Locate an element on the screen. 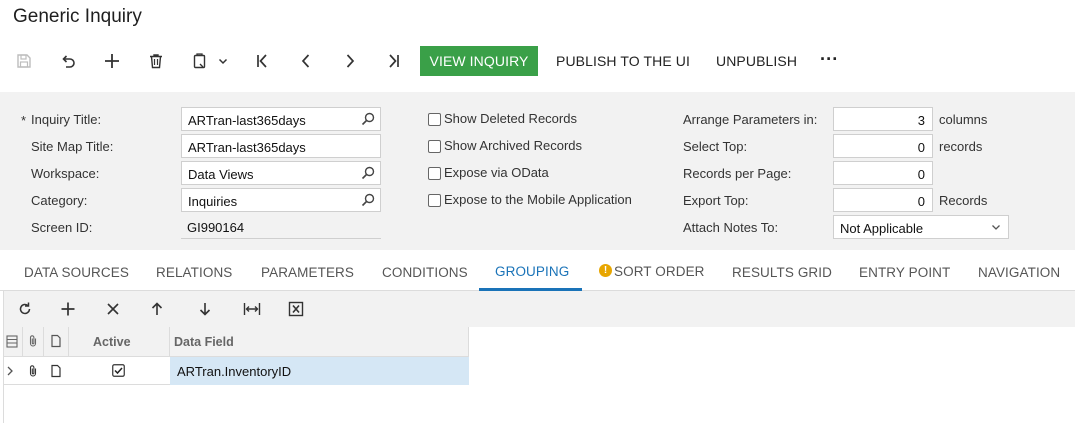  arrow-down-icon is located at coordinates (205, 309).